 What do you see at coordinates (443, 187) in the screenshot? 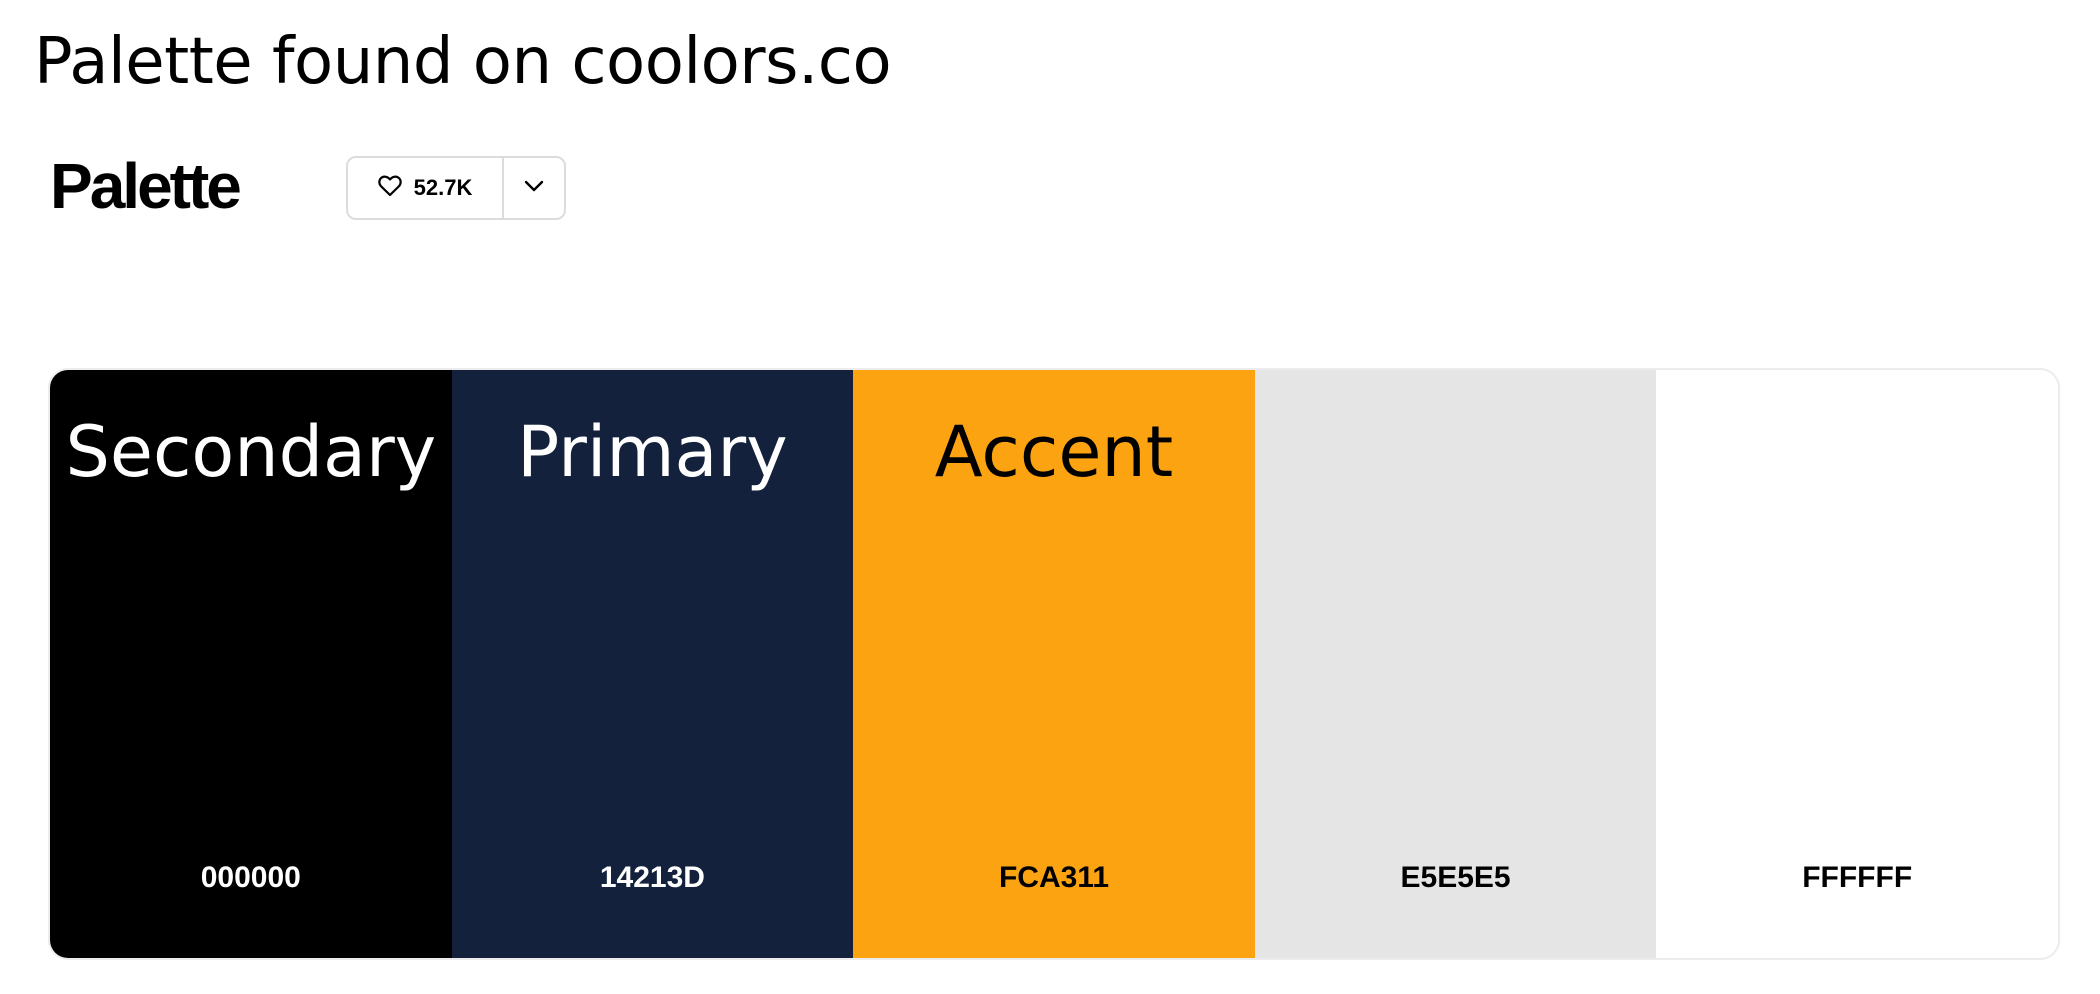
I see `like-count: 52.7K` at bounding box center [443, 187].